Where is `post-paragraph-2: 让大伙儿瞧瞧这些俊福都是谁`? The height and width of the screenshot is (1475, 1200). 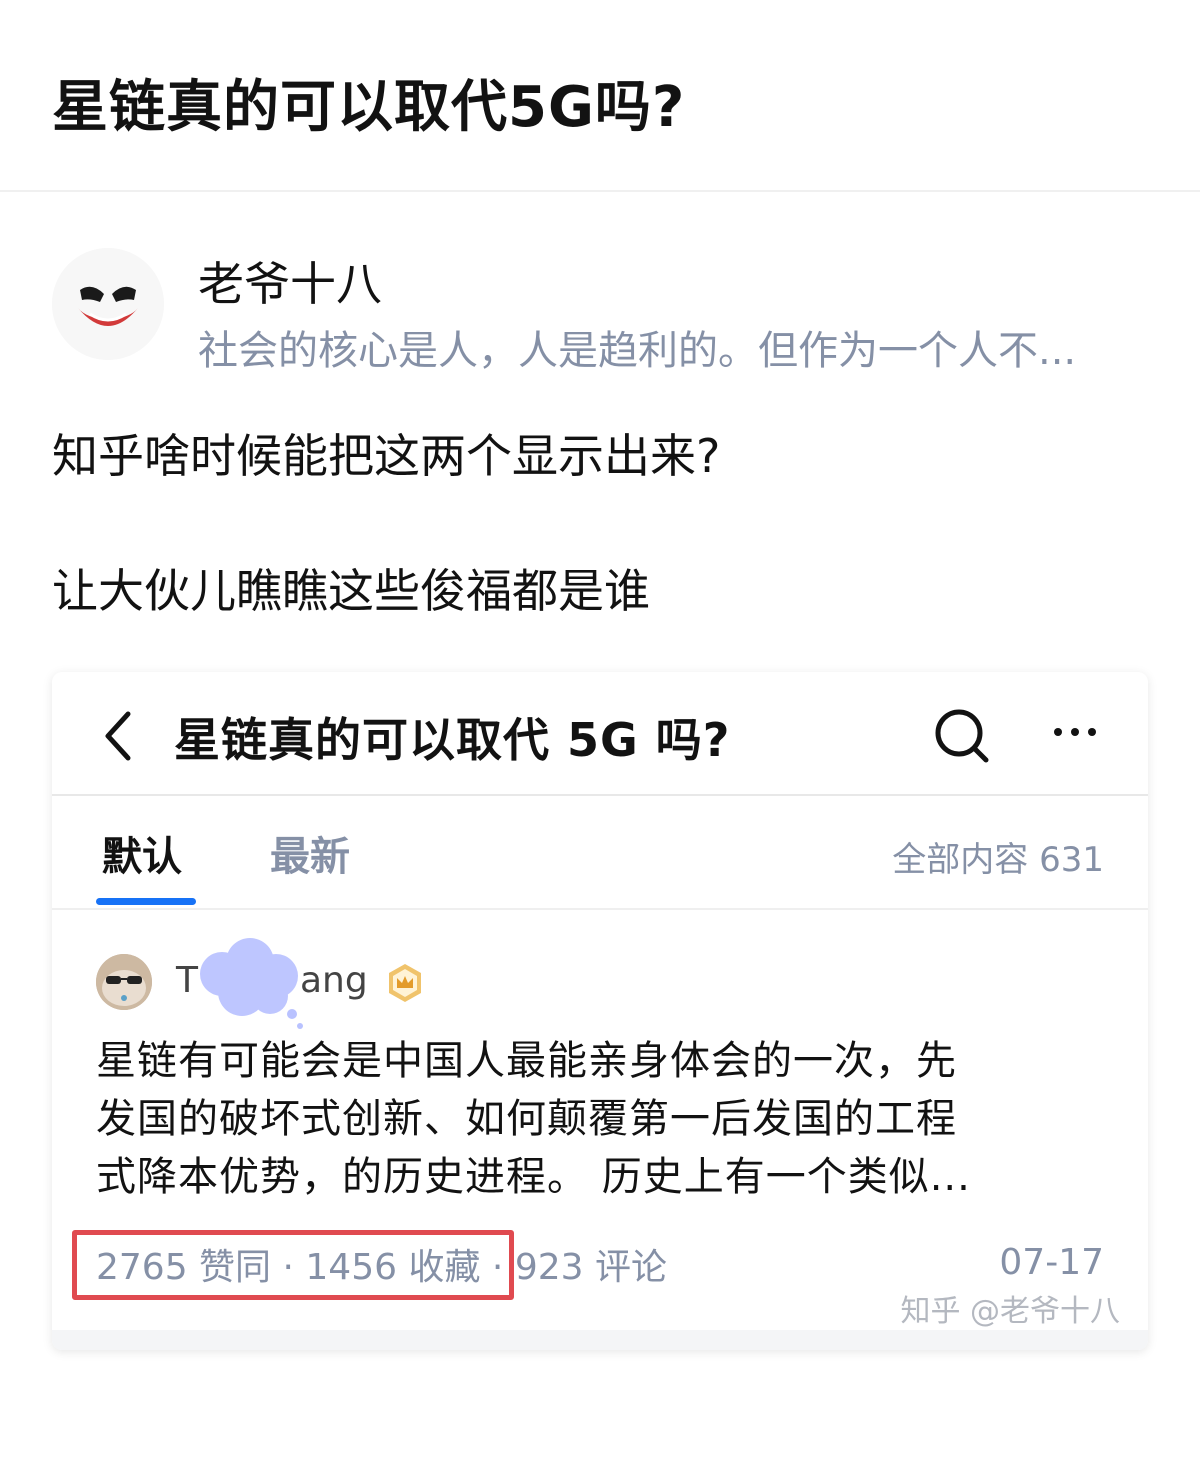
post-paragraph-2: 让大伙儿瞧瞧这些俊福都是谁 is located at coordinates (351, 591).